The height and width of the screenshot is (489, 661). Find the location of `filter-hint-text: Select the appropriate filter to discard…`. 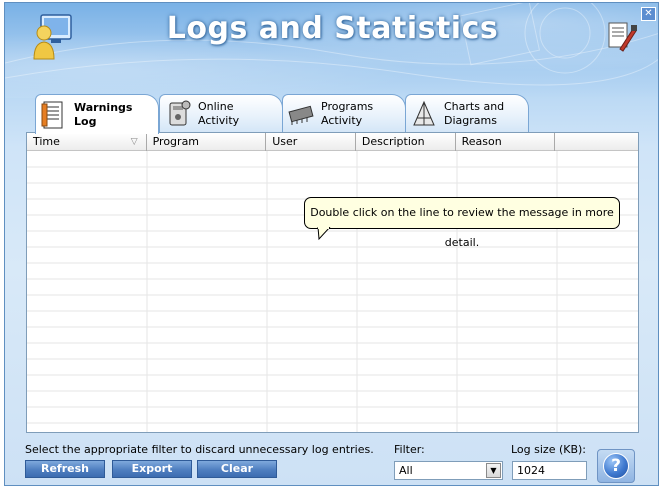

filter-hint-text: Select the appropriate filter to discard… is located at coordinates (199, 449).